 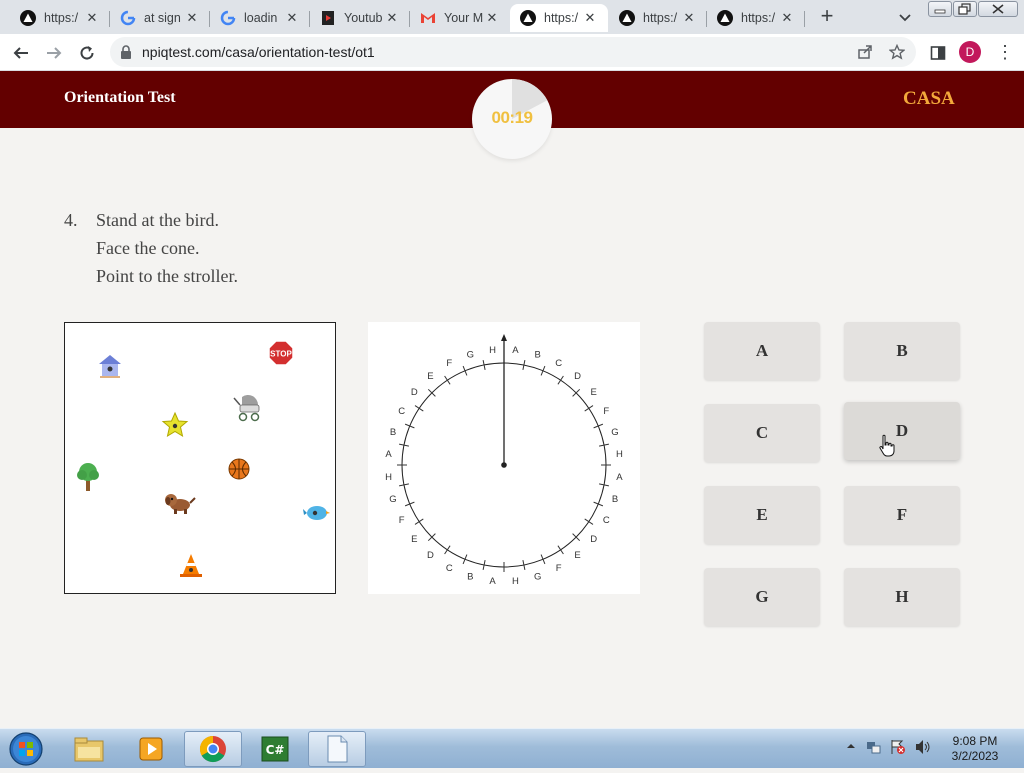 I want to click on profile-avatar: D, so click(x=970, y=52).